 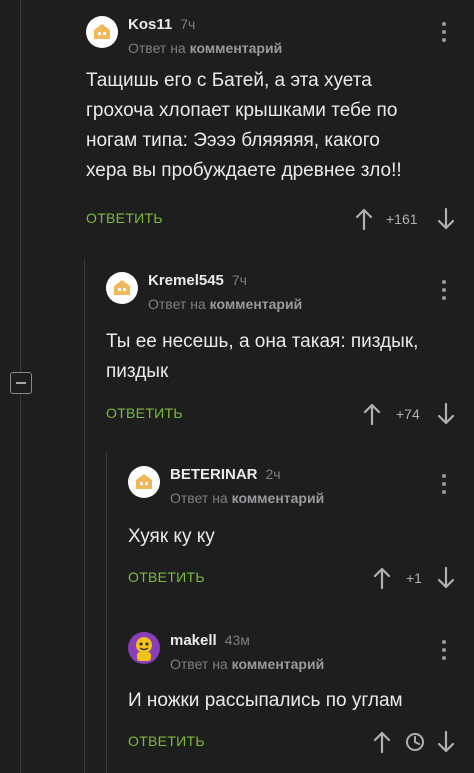 I want to click on comment-actions: ОТВЕТИТЬ +161, so click(x=280, y=220).